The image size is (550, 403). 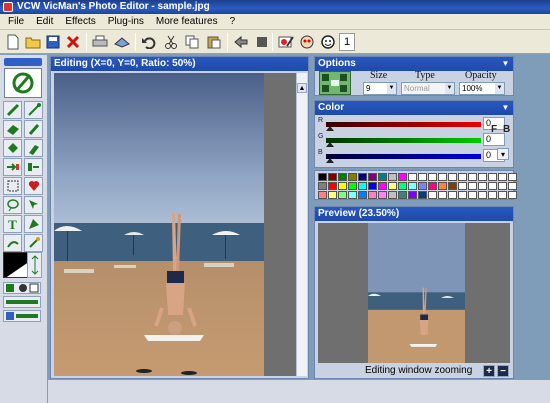 I want to click on cut-icon, so click(x=171, y=42).